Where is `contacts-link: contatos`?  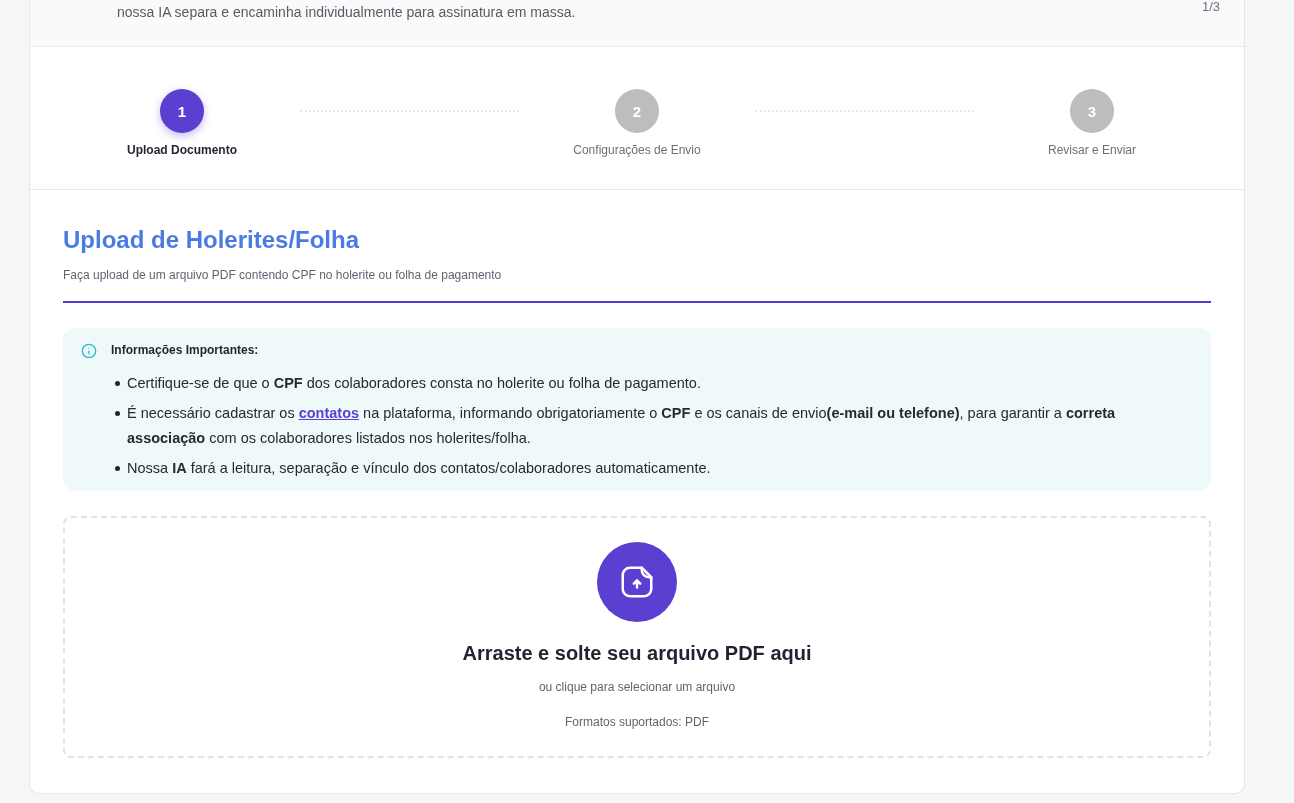 contacts-link: contatos is located at coordinates (329, 413).